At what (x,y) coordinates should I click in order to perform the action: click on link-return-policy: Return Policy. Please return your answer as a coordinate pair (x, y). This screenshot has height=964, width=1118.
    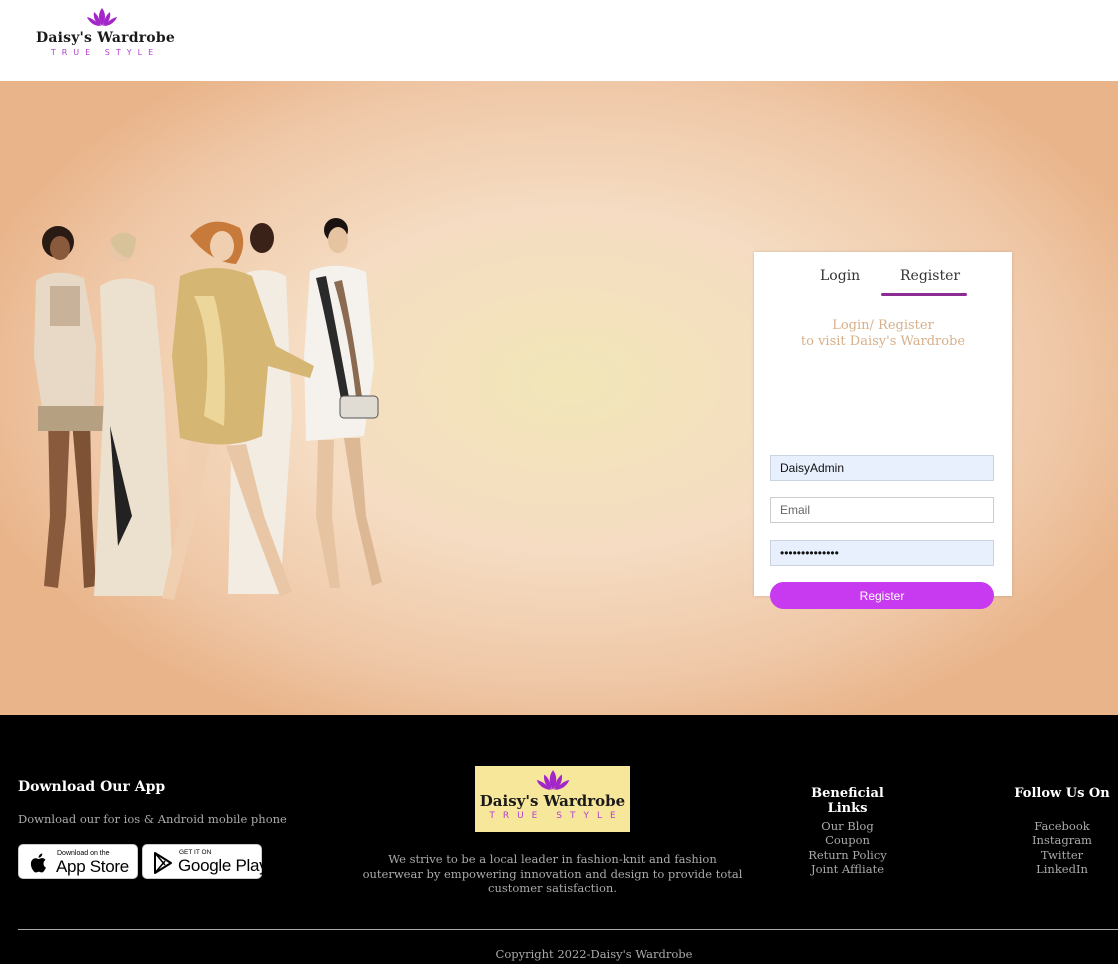
    Looking at the image, I should click on (847, 855).